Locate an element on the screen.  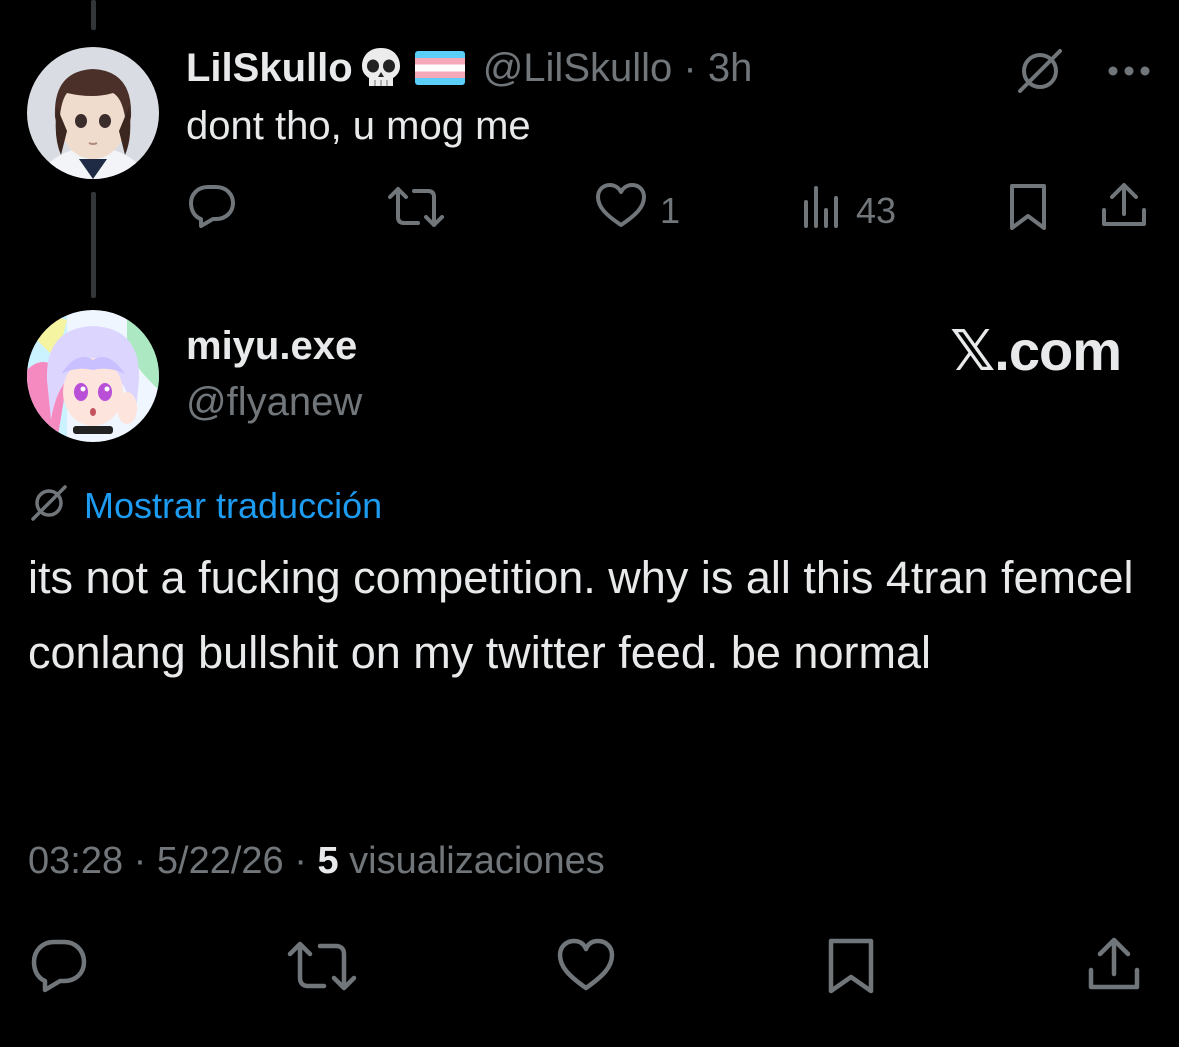
reply-text: dont tho, u mog me is located at coordinates (358, 126).